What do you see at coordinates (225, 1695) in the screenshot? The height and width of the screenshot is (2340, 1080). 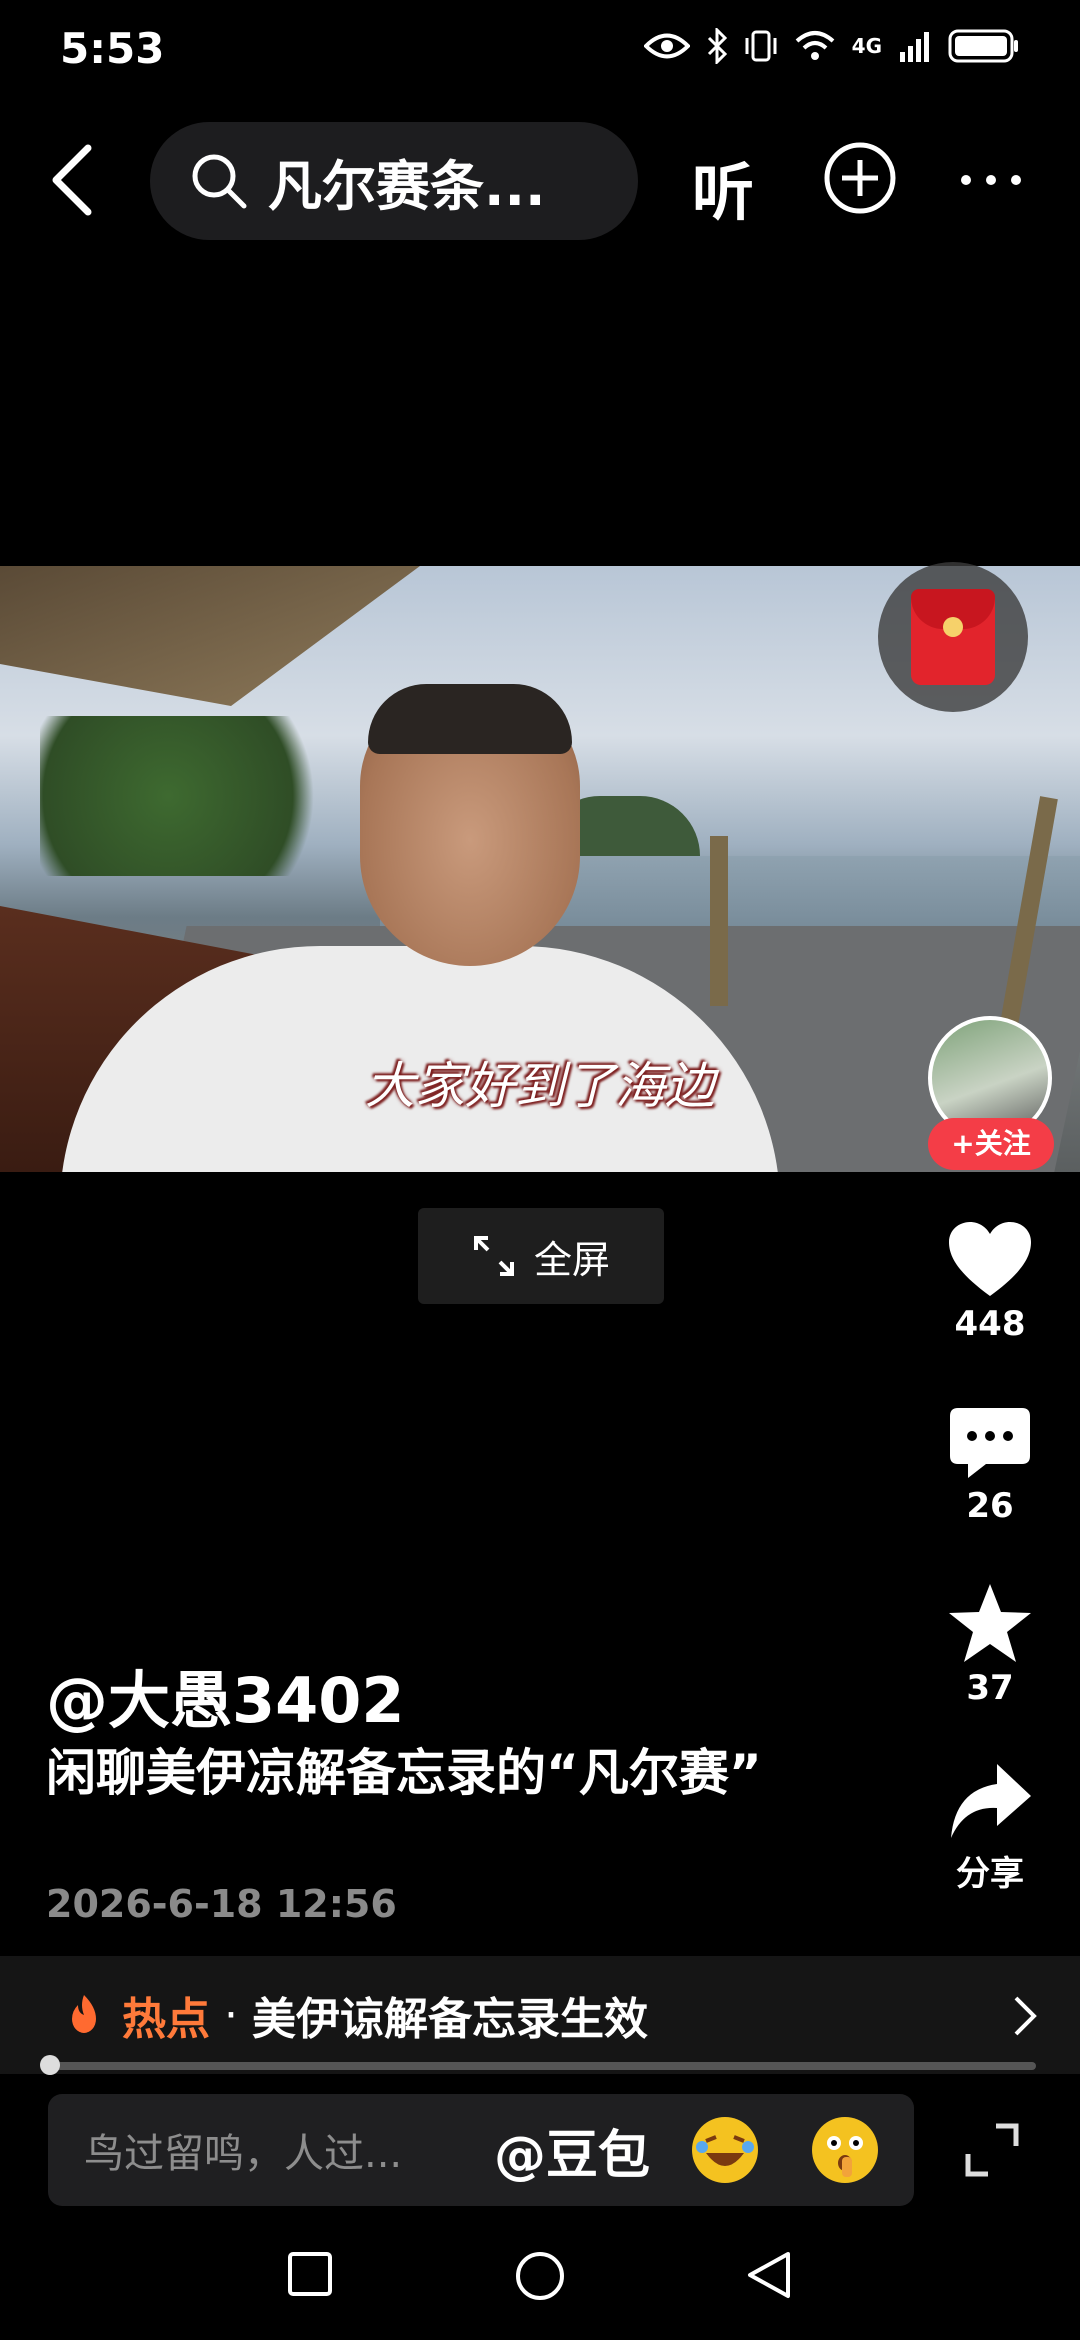 I see `post-author: @大愚3402` at bounding box center [225, 1695].